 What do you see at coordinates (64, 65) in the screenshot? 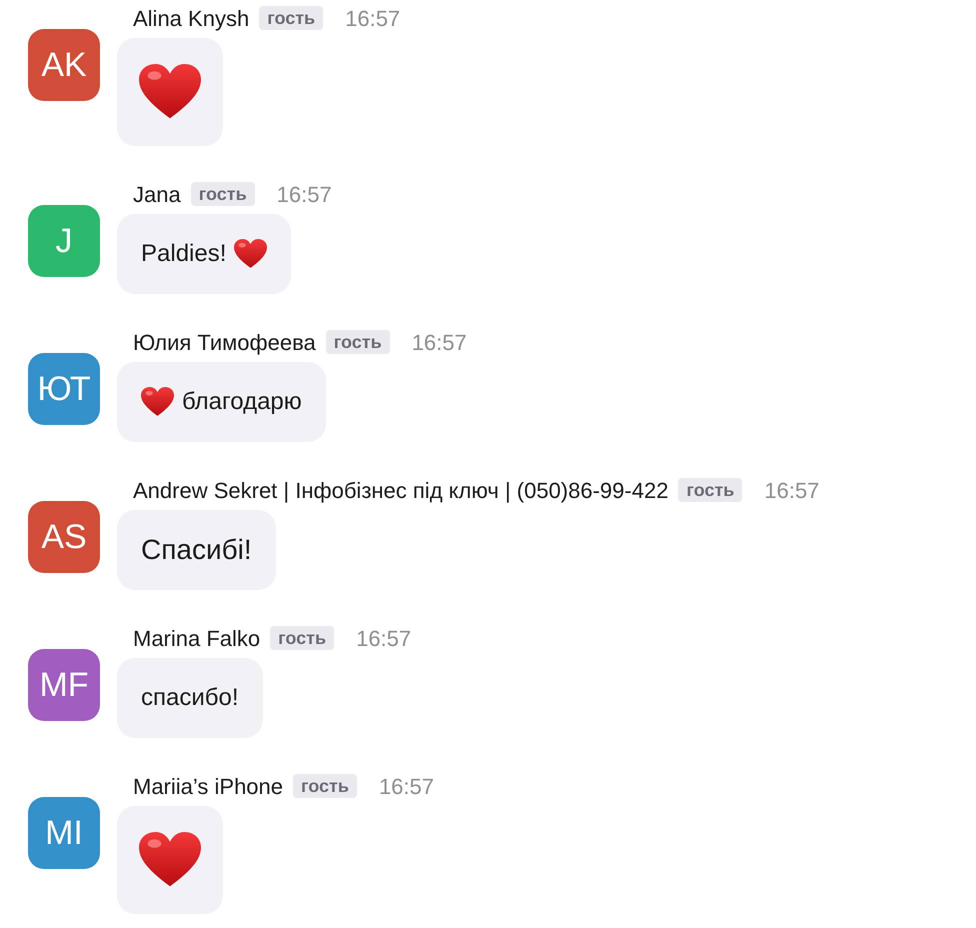
I see `avatar: AK` at bounding box center [64, 65].